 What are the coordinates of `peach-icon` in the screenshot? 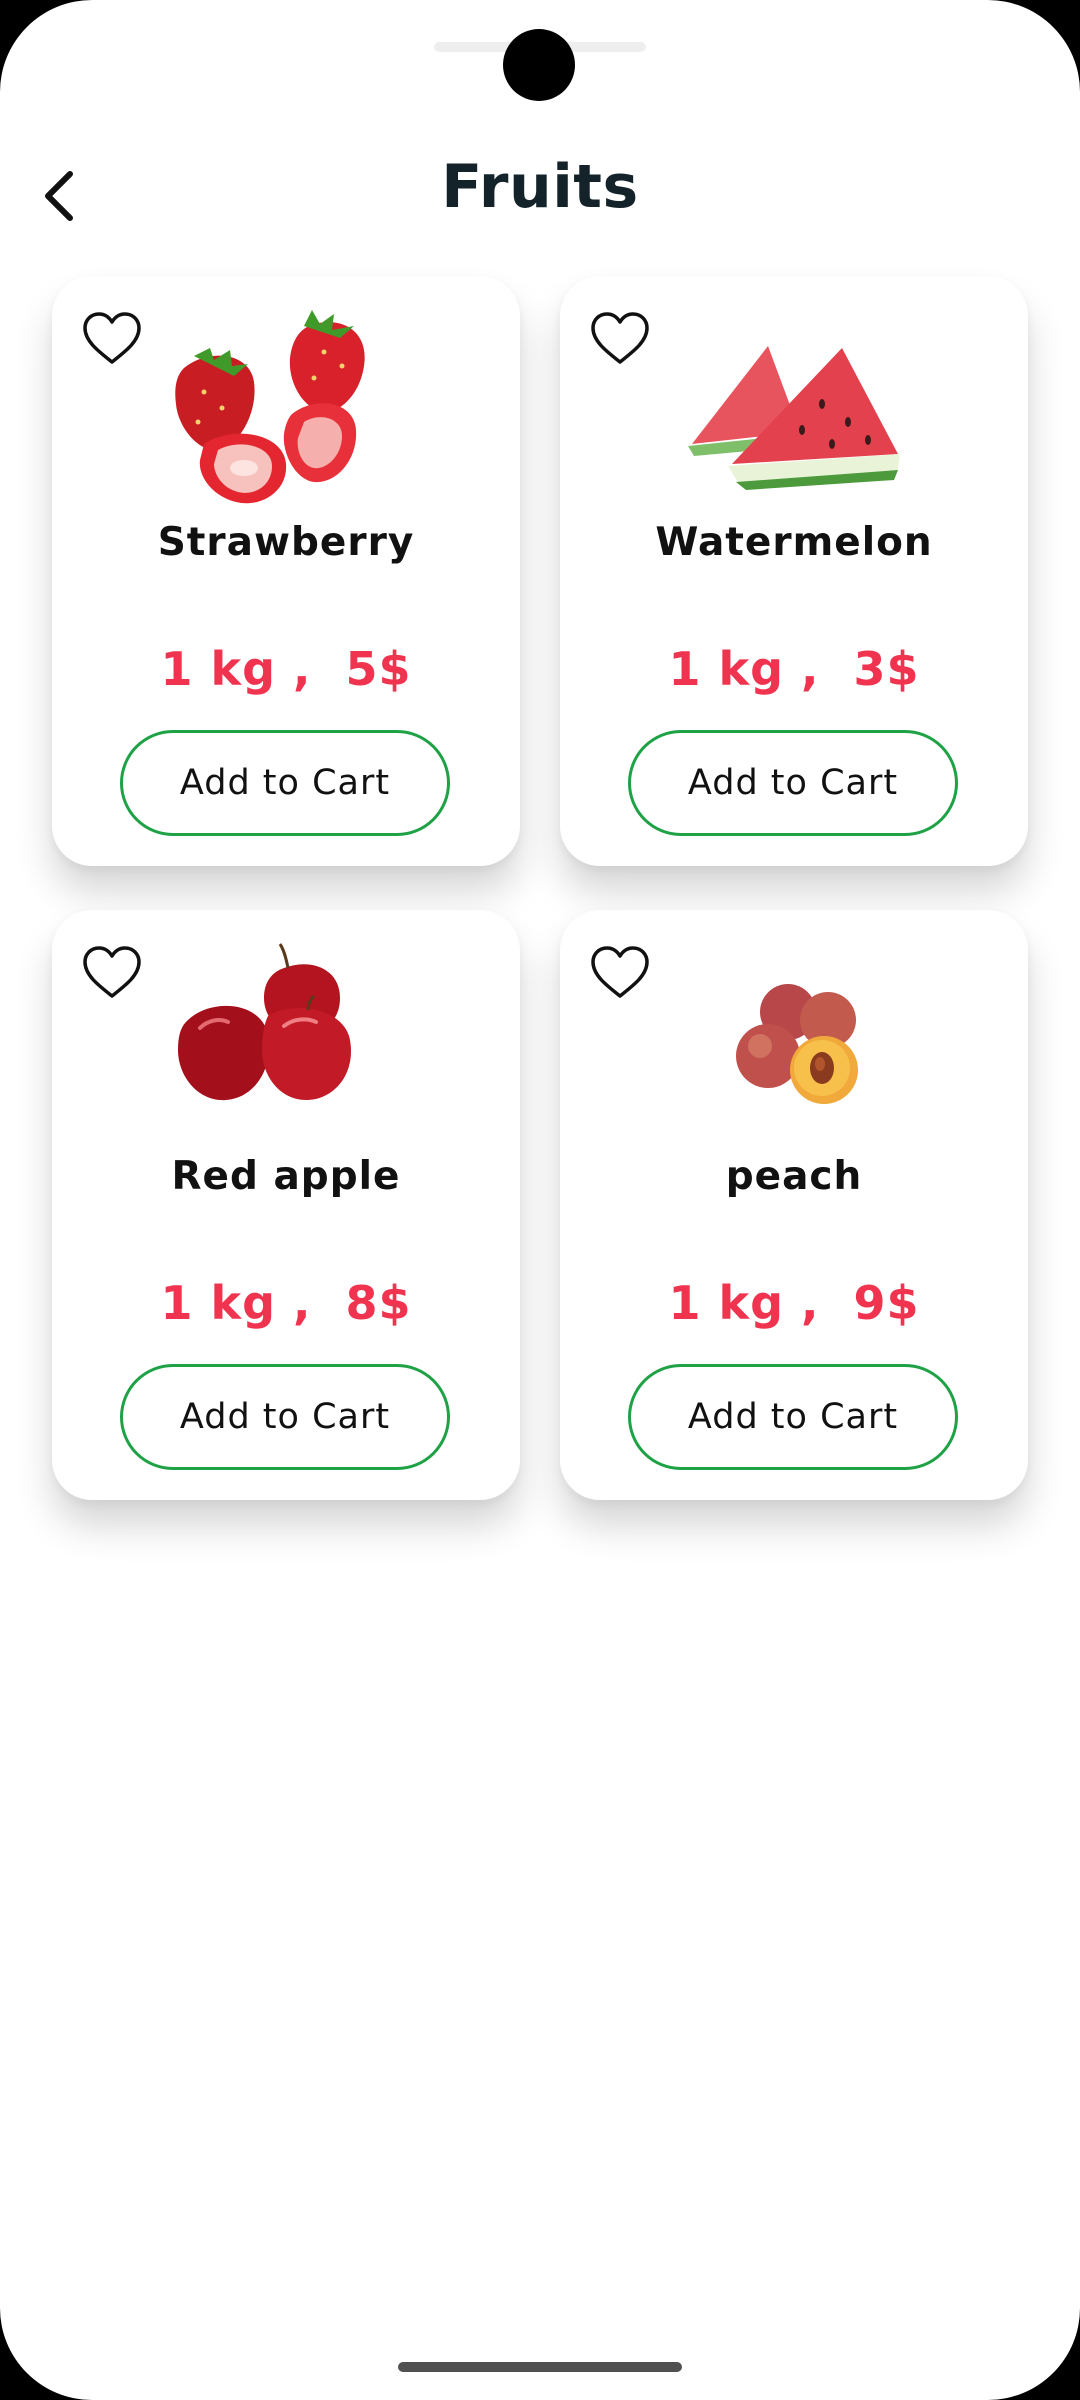 It's located at (797, 1044).